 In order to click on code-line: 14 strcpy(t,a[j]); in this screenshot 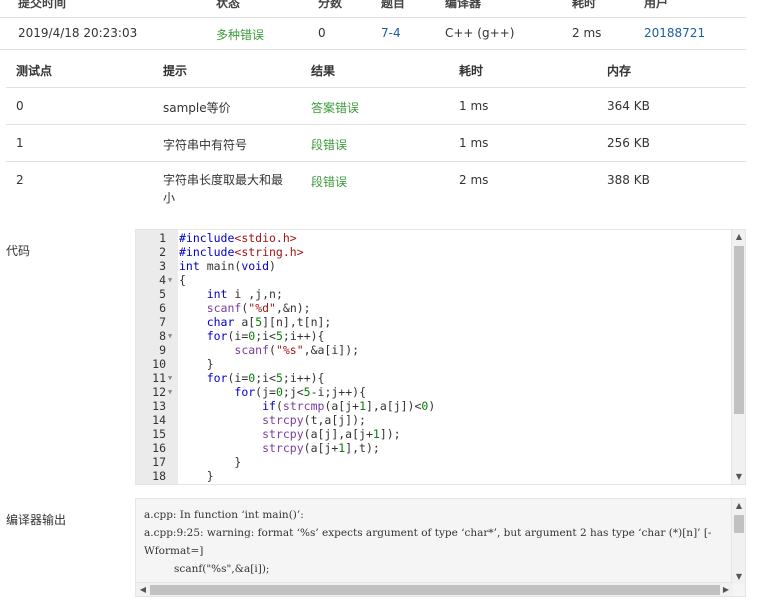, I will do `click(434, 420)`.